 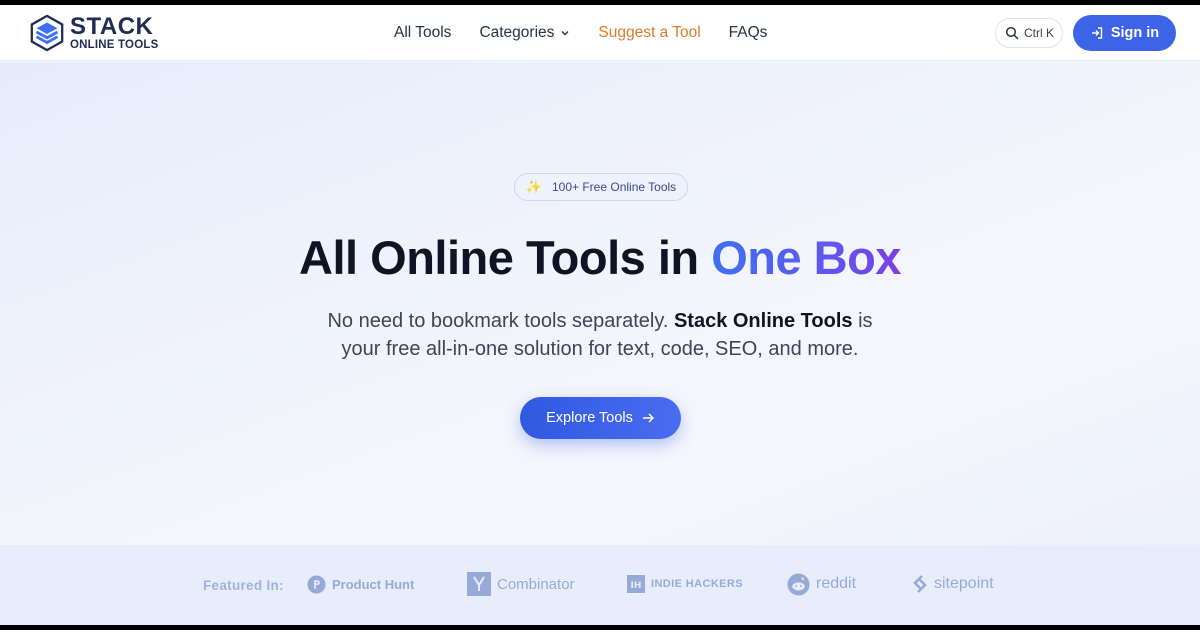 I want to click on logo-wordmark-top: STACK, so click(x=112, y=26).